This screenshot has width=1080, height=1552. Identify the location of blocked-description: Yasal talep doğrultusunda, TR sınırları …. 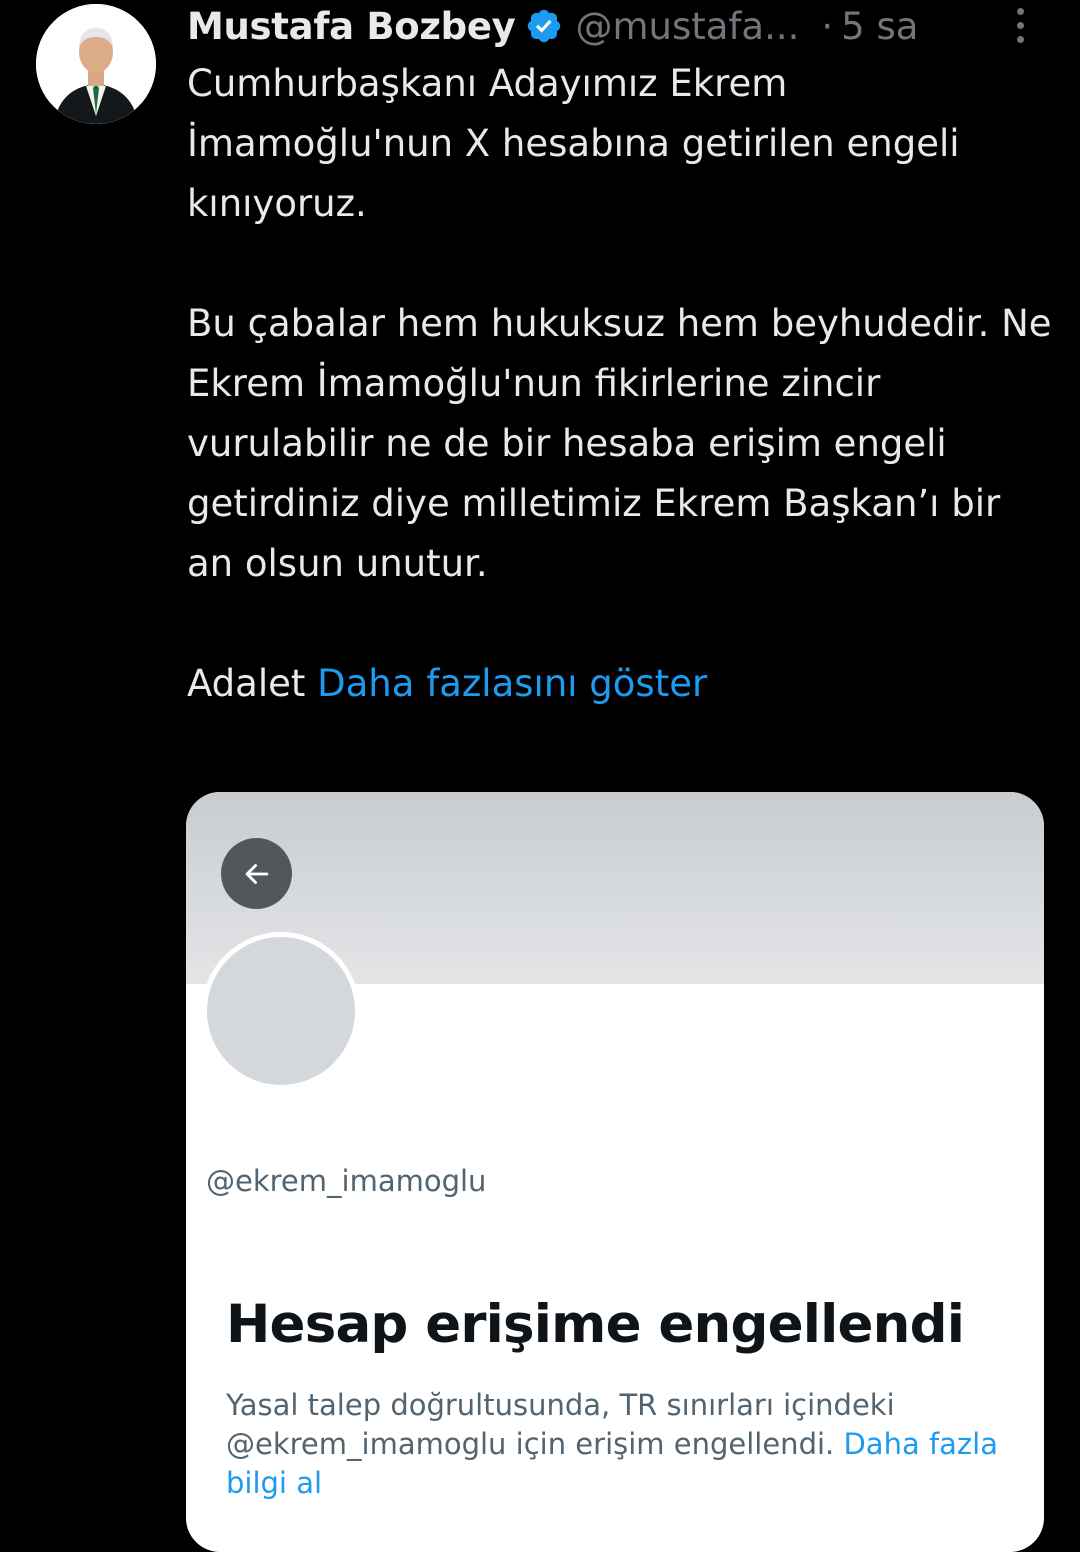
(560, 1424).